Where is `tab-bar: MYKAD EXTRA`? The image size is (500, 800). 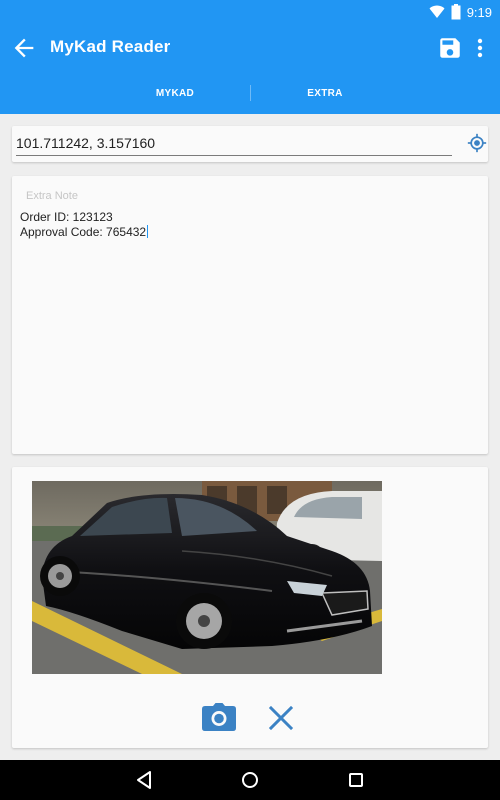
tab-bar: MYKAD EXTRA is located at coordinates (250, 93).